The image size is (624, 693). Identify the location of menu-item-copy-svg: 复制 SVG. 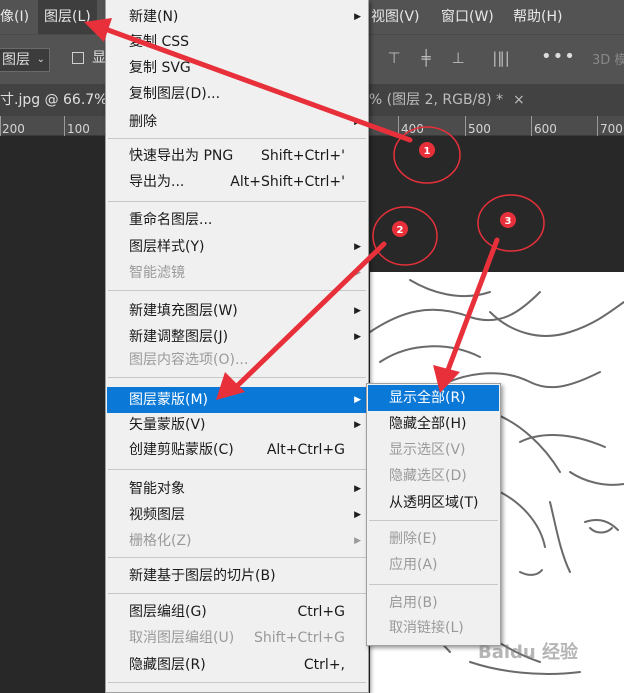
(237, 68).